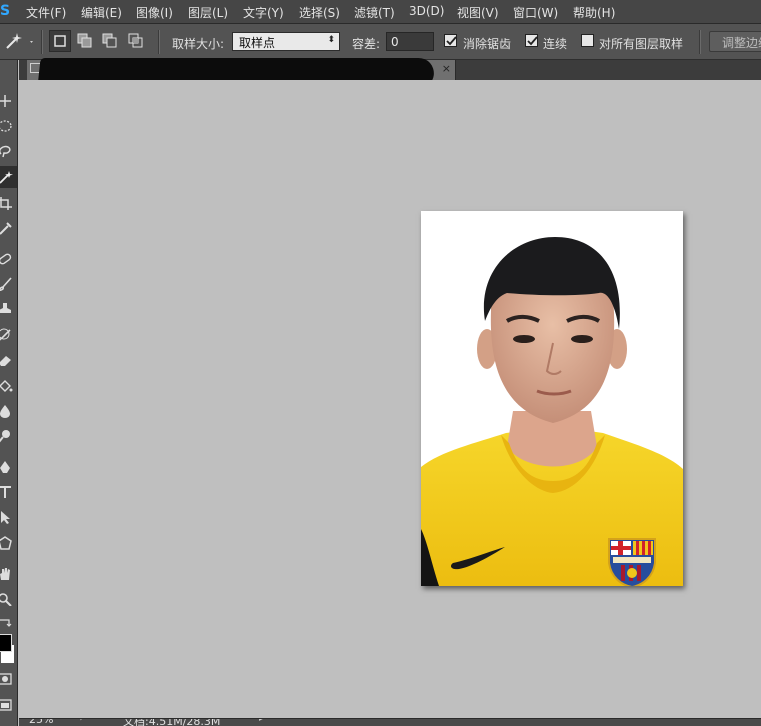 This screenshot has width=761, height=726. I want to click on menu-help: 帮助(H), so click(594, 12).